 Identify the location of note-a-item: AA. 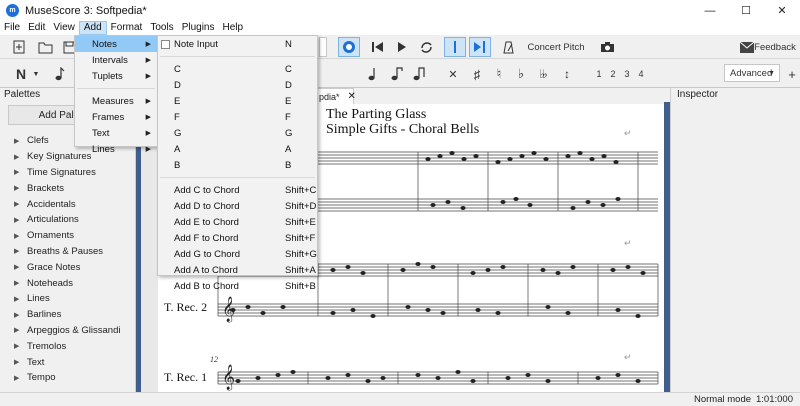
(237, 149).